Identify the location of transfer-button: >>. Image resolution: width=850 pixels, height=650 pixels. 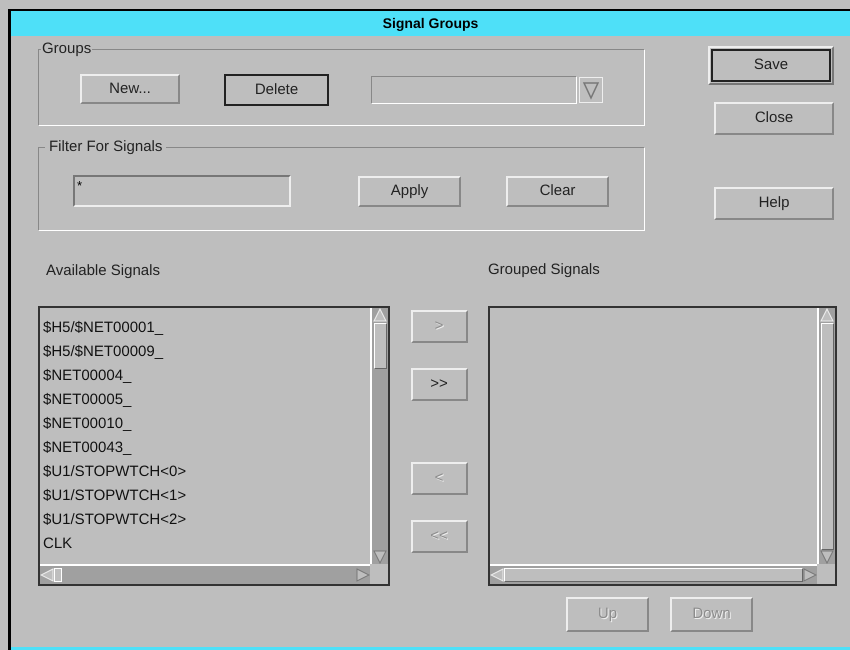
(439, 384).